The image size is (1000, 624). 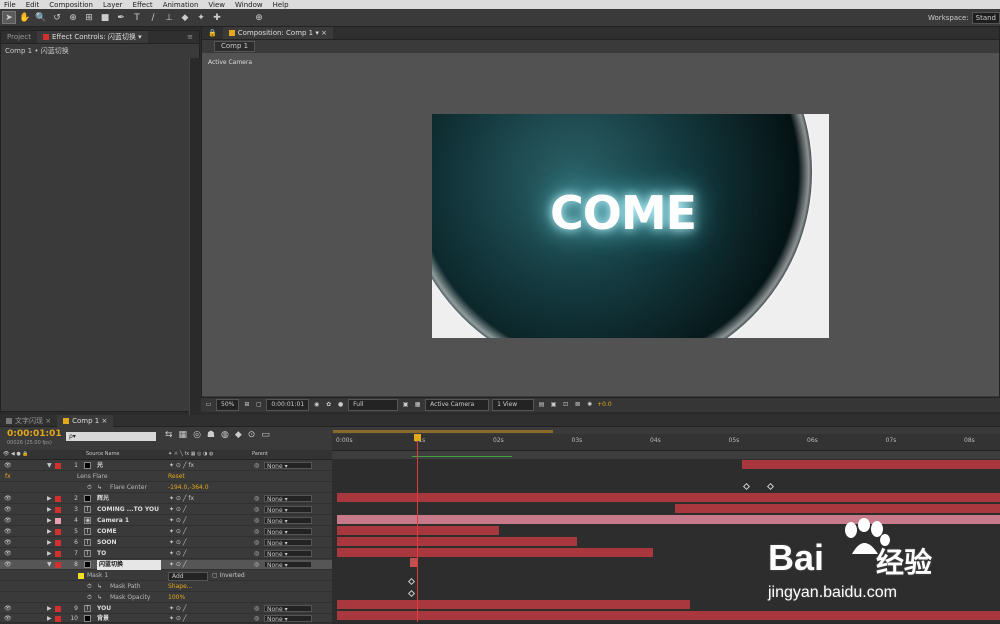 I want to click on puppet-tool-icon: ✚, so click(x=217, y=17).